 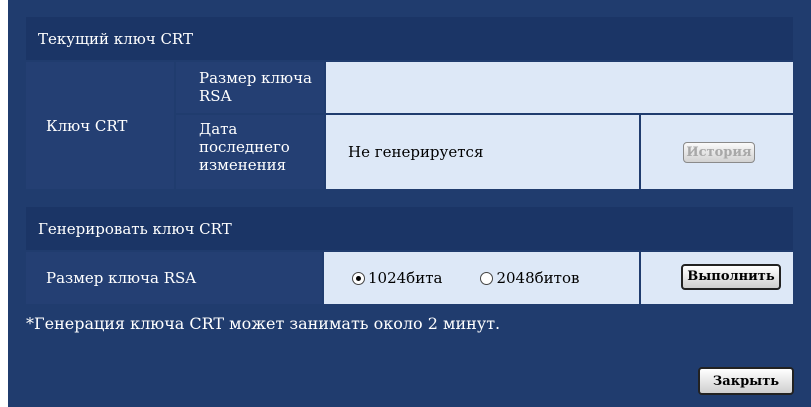 What do you see at coordinates (746, 381) in the screenshot?
I see `close-button: Закрыть` at bounding box center [746, 381].